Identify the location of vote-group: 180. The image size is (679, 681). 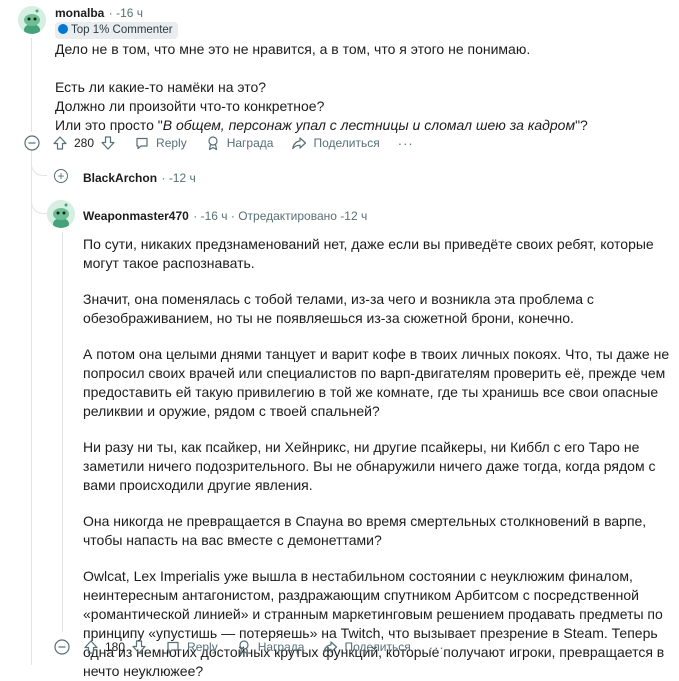
(115, 647).